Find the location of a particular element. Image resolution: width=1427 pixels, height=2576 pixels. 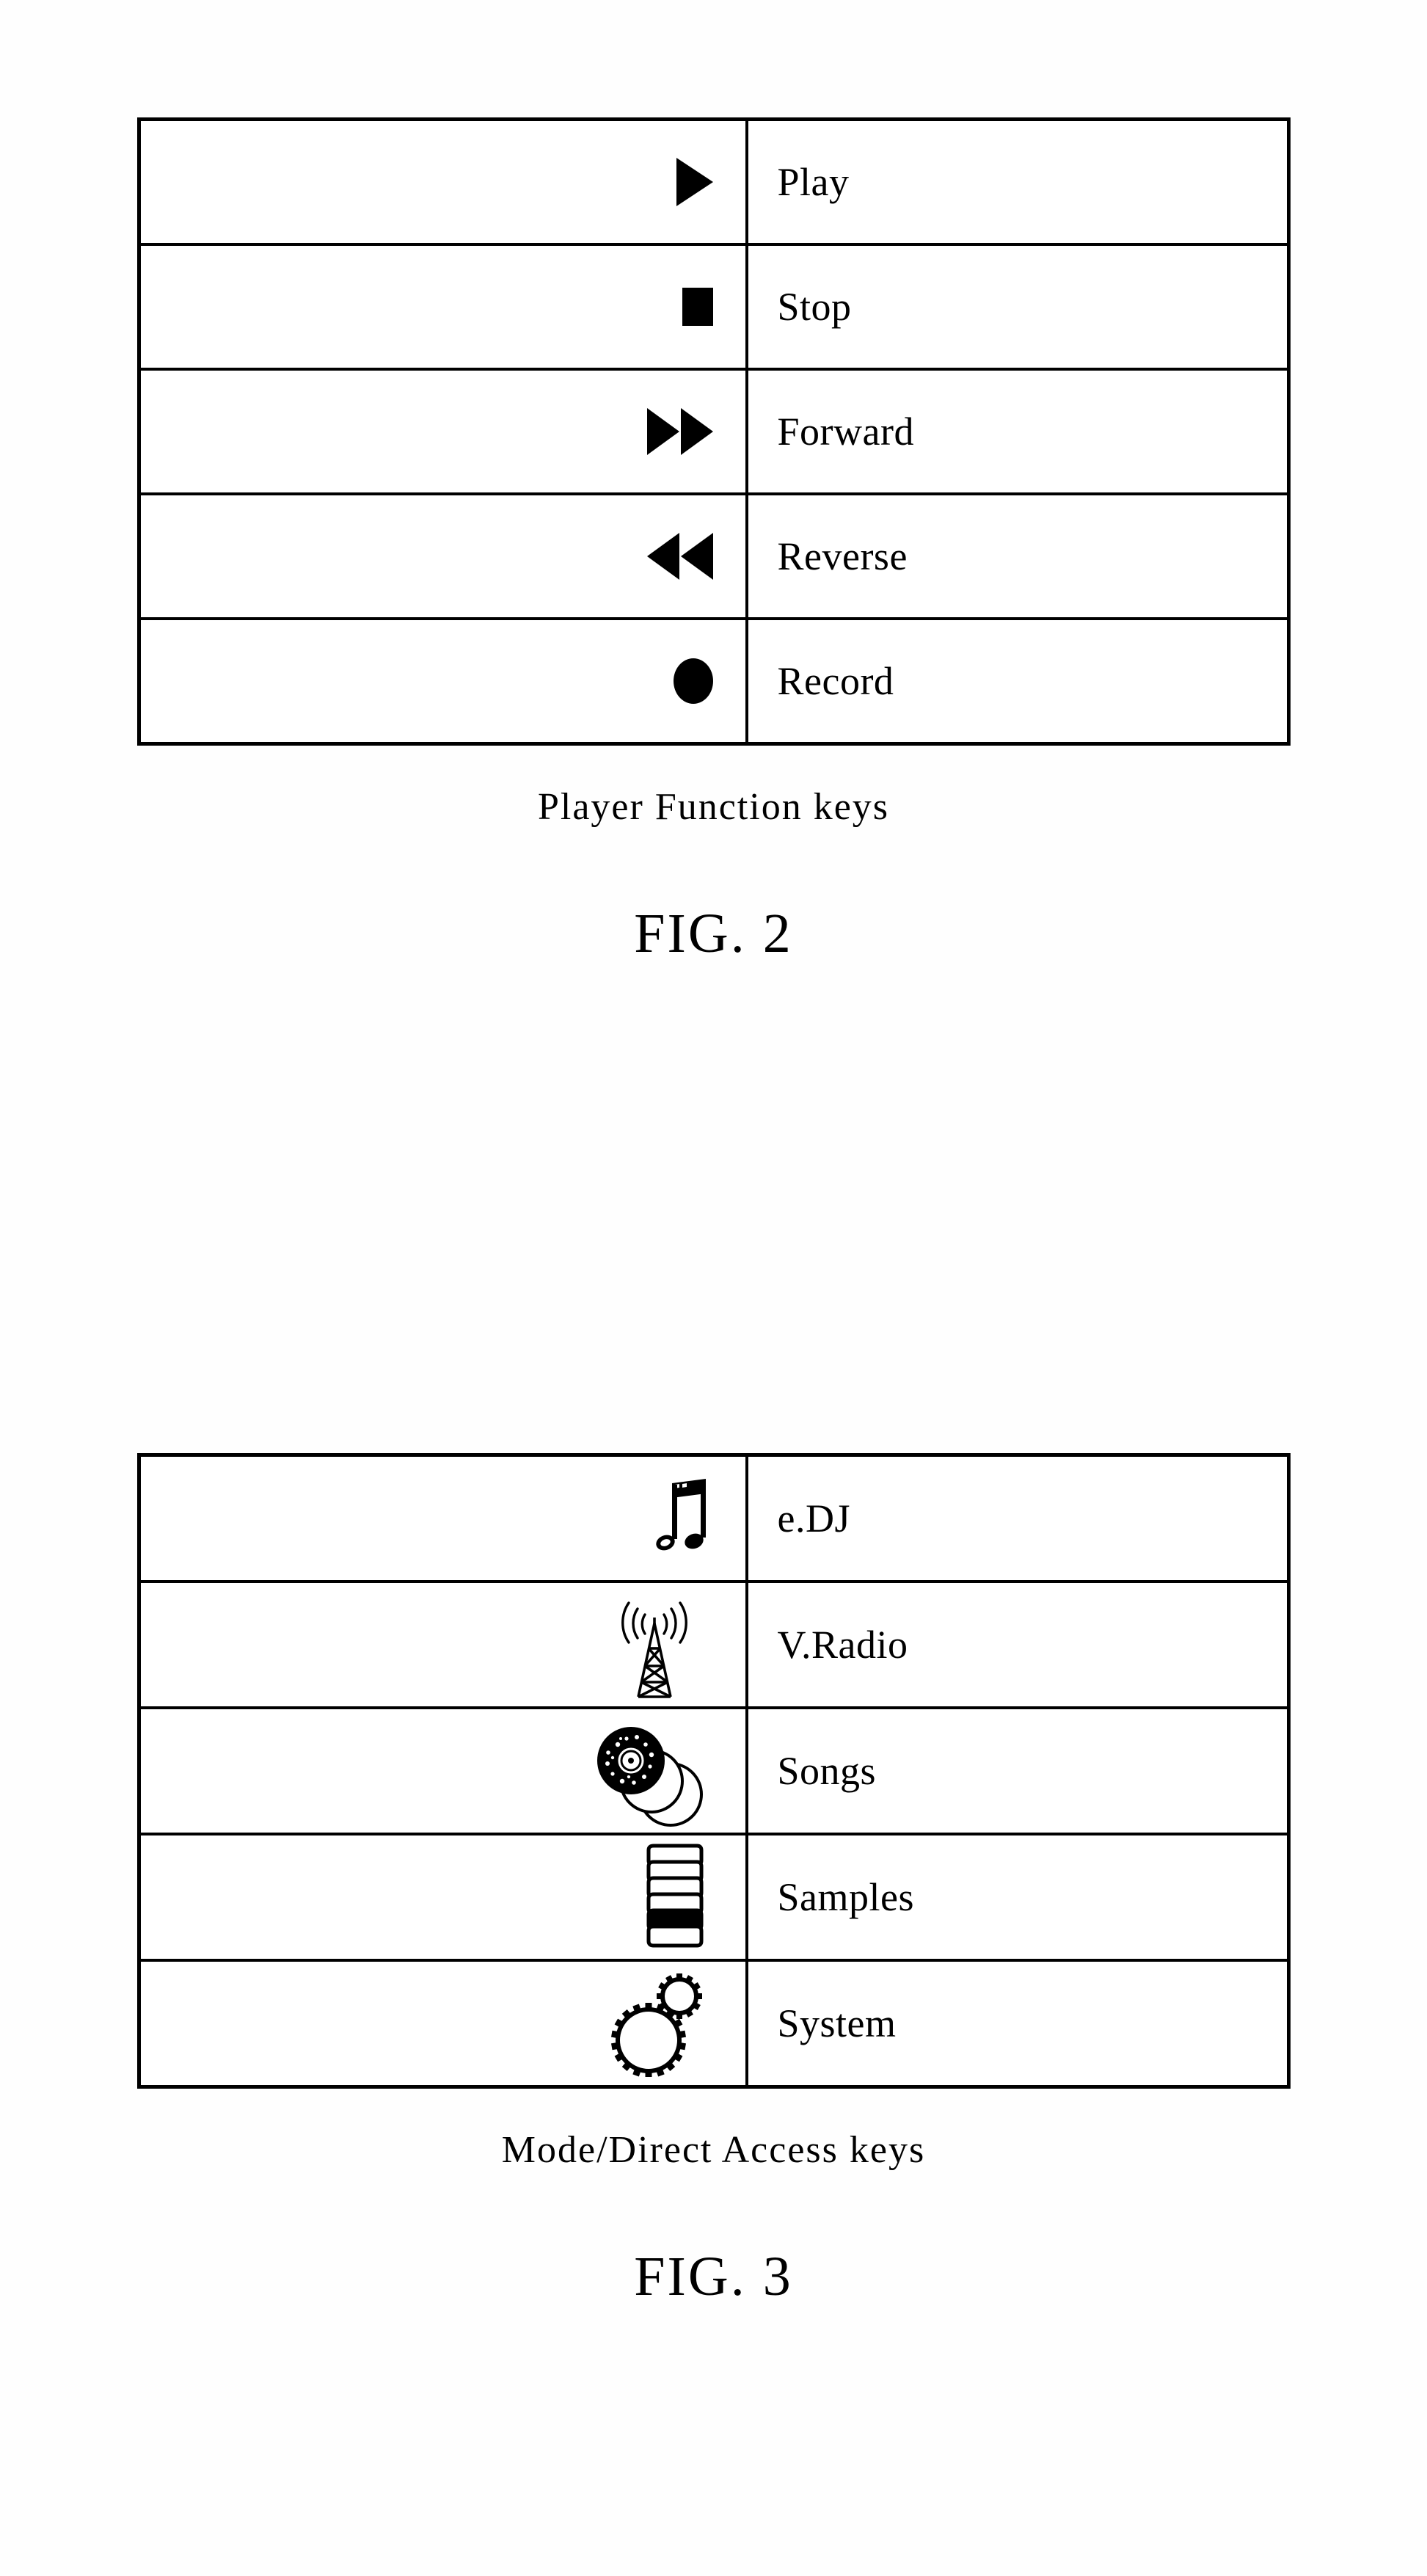

table-row: Record is located at coordinates (713, 681).